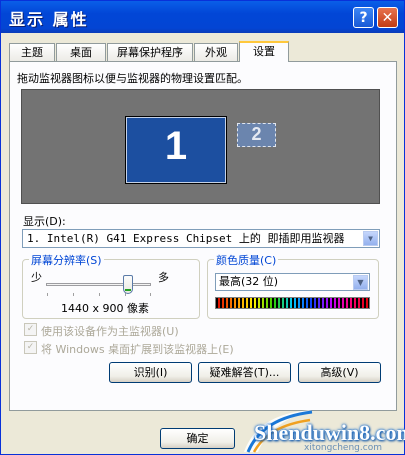  Describe the element at coordinates (387, 17) in the screenshot. I see `close-button: ✕` at that location.